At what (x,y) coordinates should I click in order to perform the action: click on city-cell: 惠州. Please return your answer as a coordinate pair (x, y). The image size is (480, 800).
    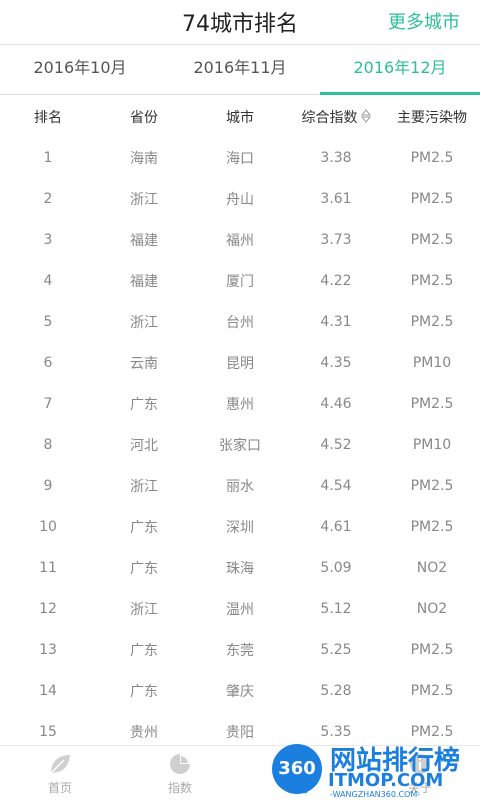
    Looking at the image, I should click on (240, 404).